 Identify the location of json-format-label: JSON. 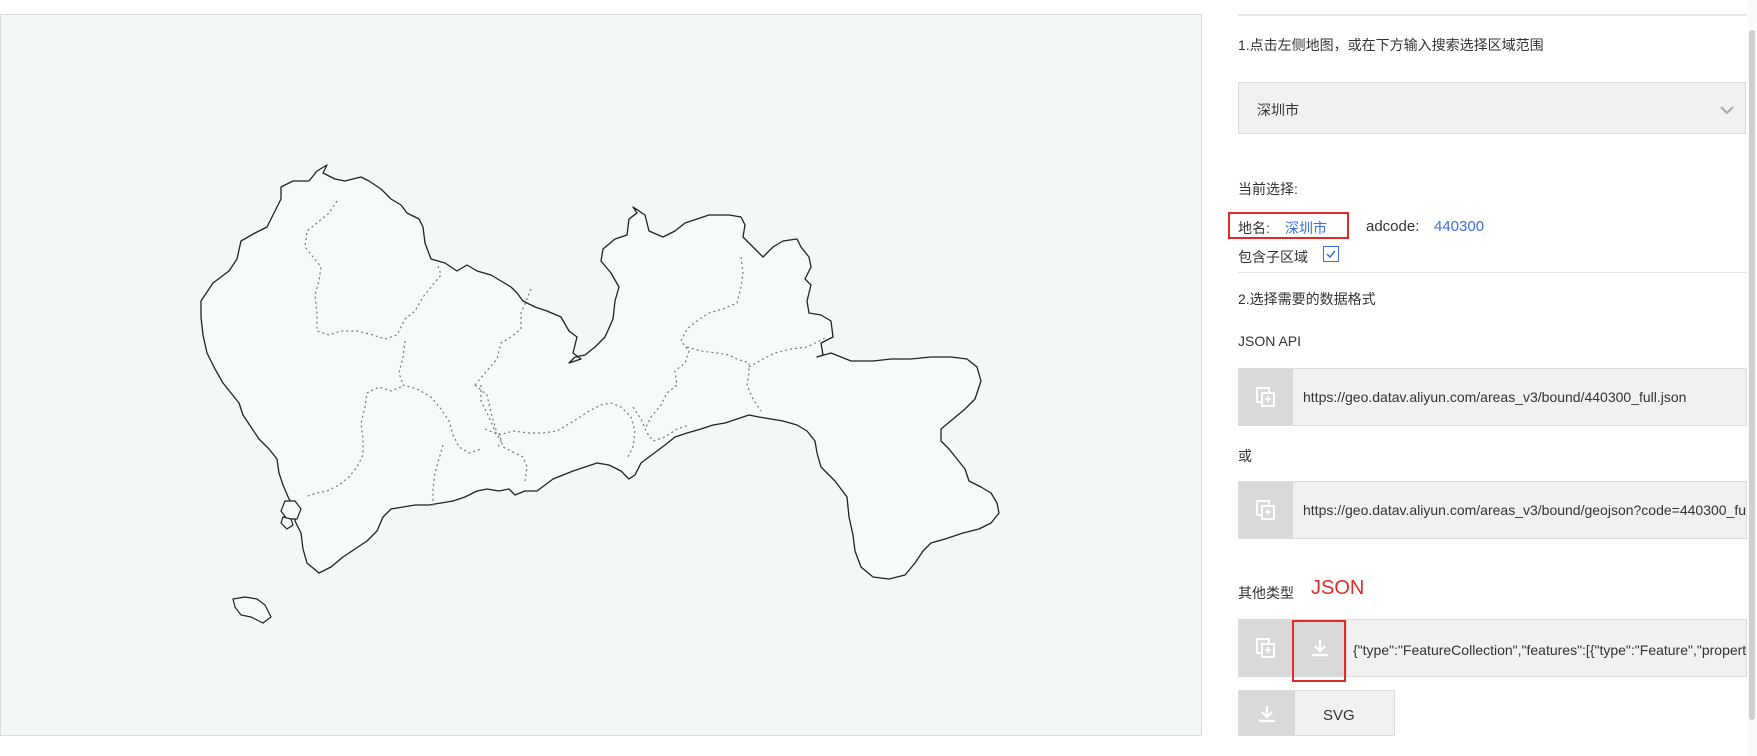
(1338, 588).